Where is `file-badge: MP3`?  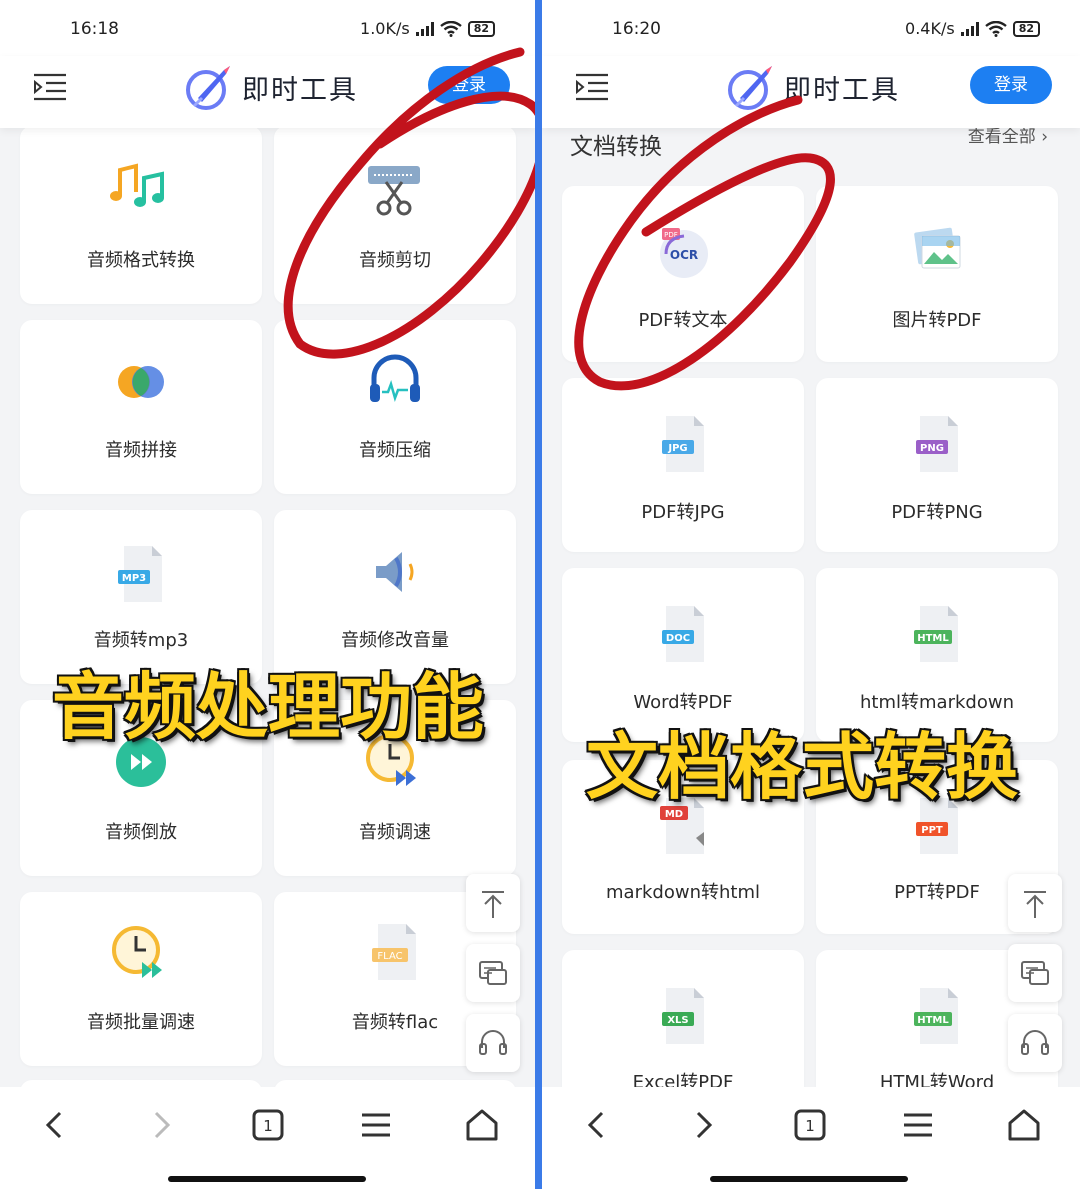
file-badge: MP3 is located at coordinates (134, 578).